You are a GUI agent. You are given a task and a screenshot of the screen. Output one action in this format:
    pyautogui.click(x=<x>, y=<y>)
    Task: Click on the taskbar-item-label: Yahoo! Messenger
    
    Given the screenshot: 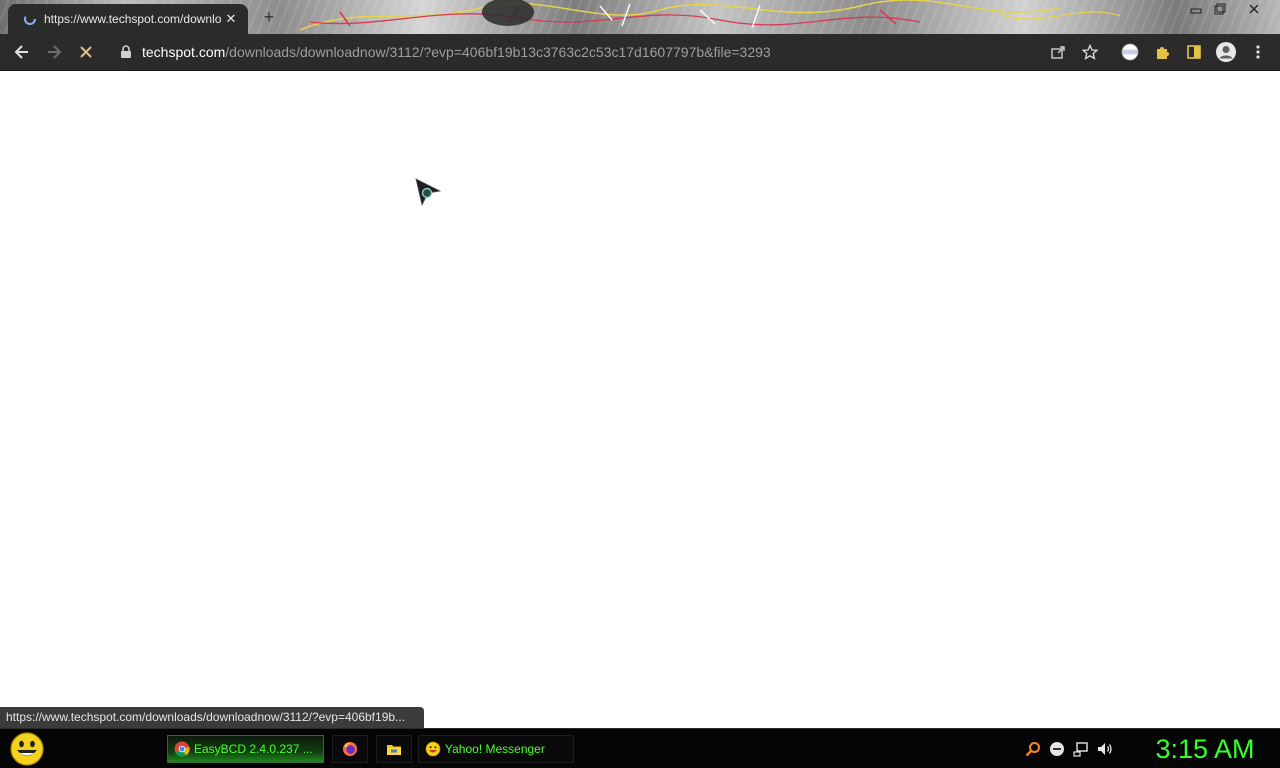 What is the action you would take?
    pyautogui.click(x=495, y=749)
    